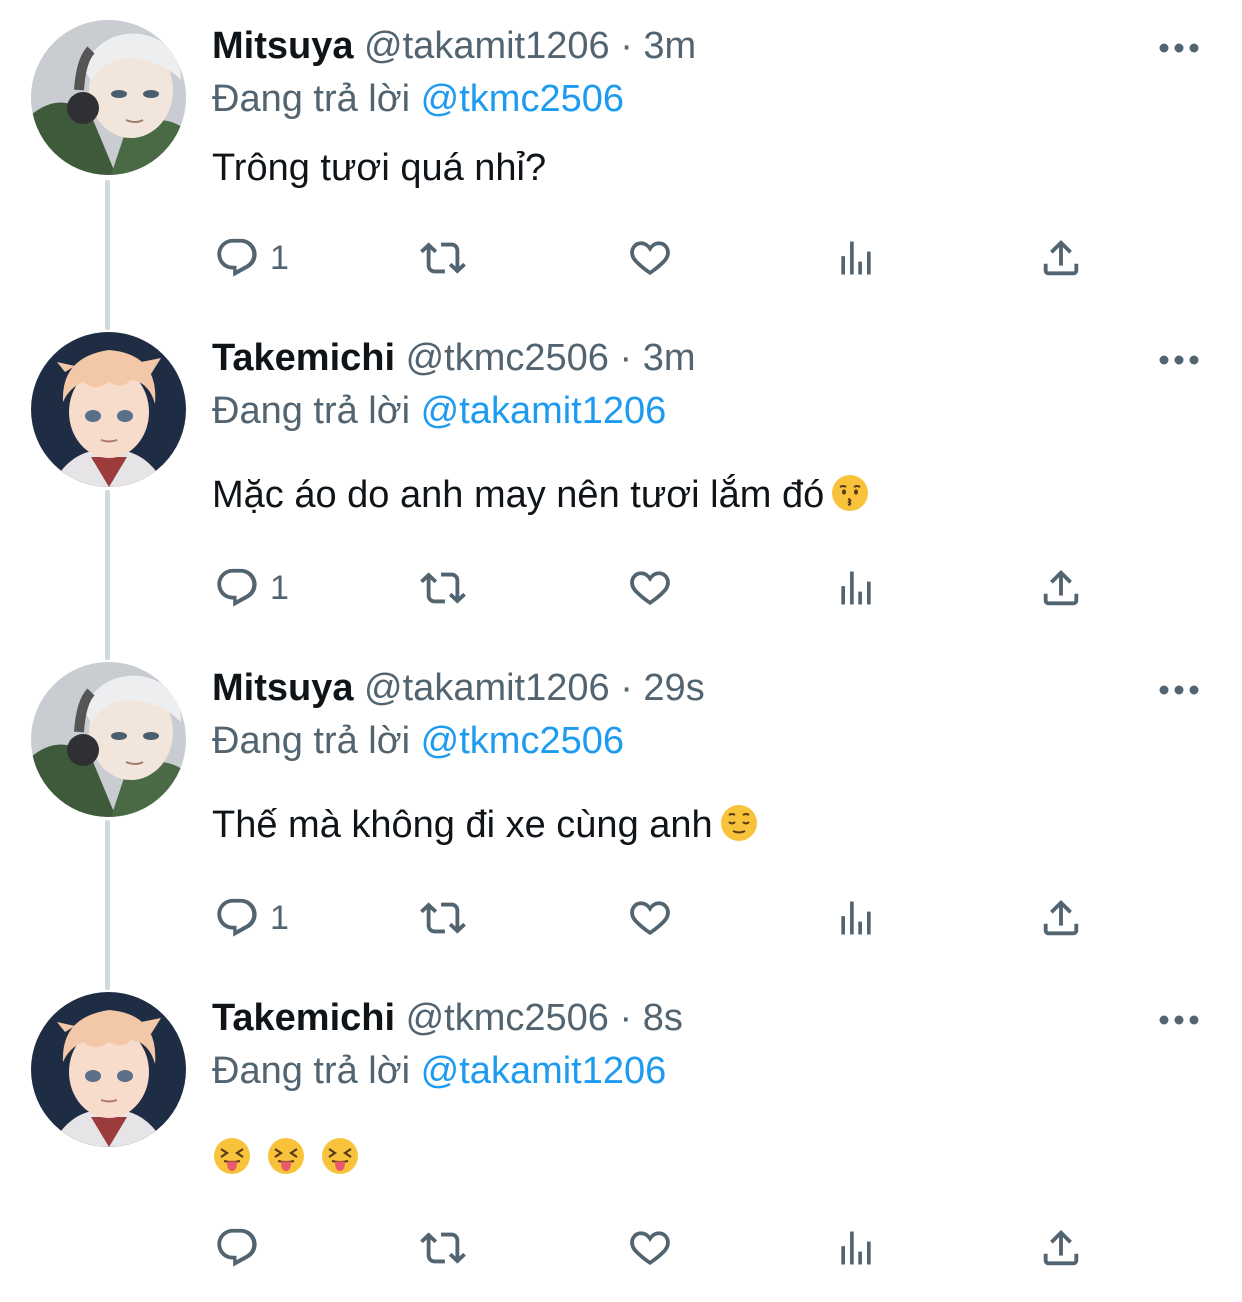  I want to click on tweet-header: Takemichi @tkmc2506 · 8s, so click(447, 1018).